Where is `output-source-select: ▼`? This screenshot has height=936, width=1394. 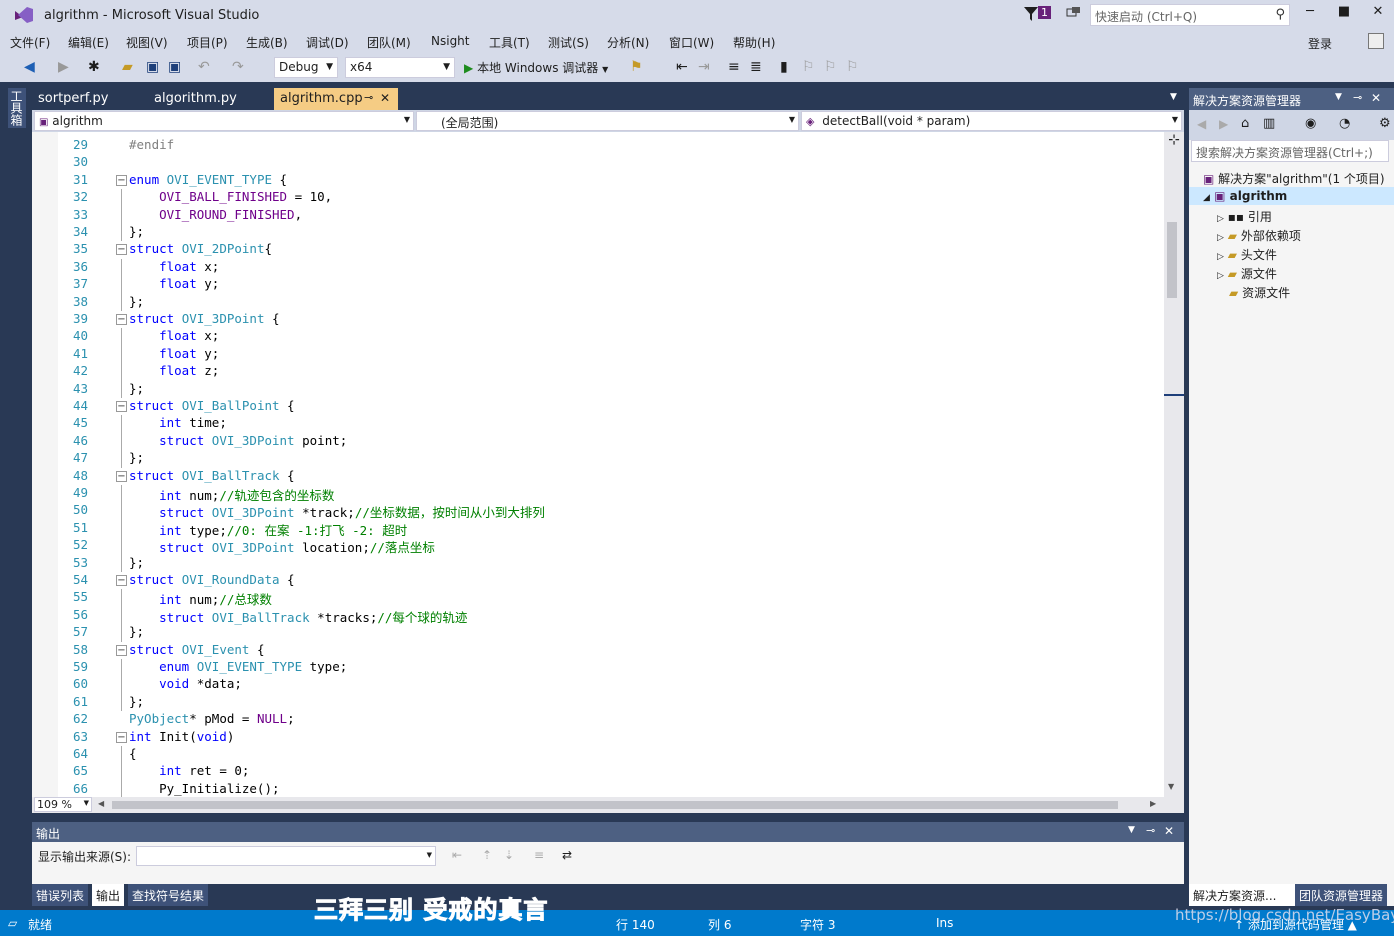 output-source-select: ▼ is located at coordinates (286, 856).